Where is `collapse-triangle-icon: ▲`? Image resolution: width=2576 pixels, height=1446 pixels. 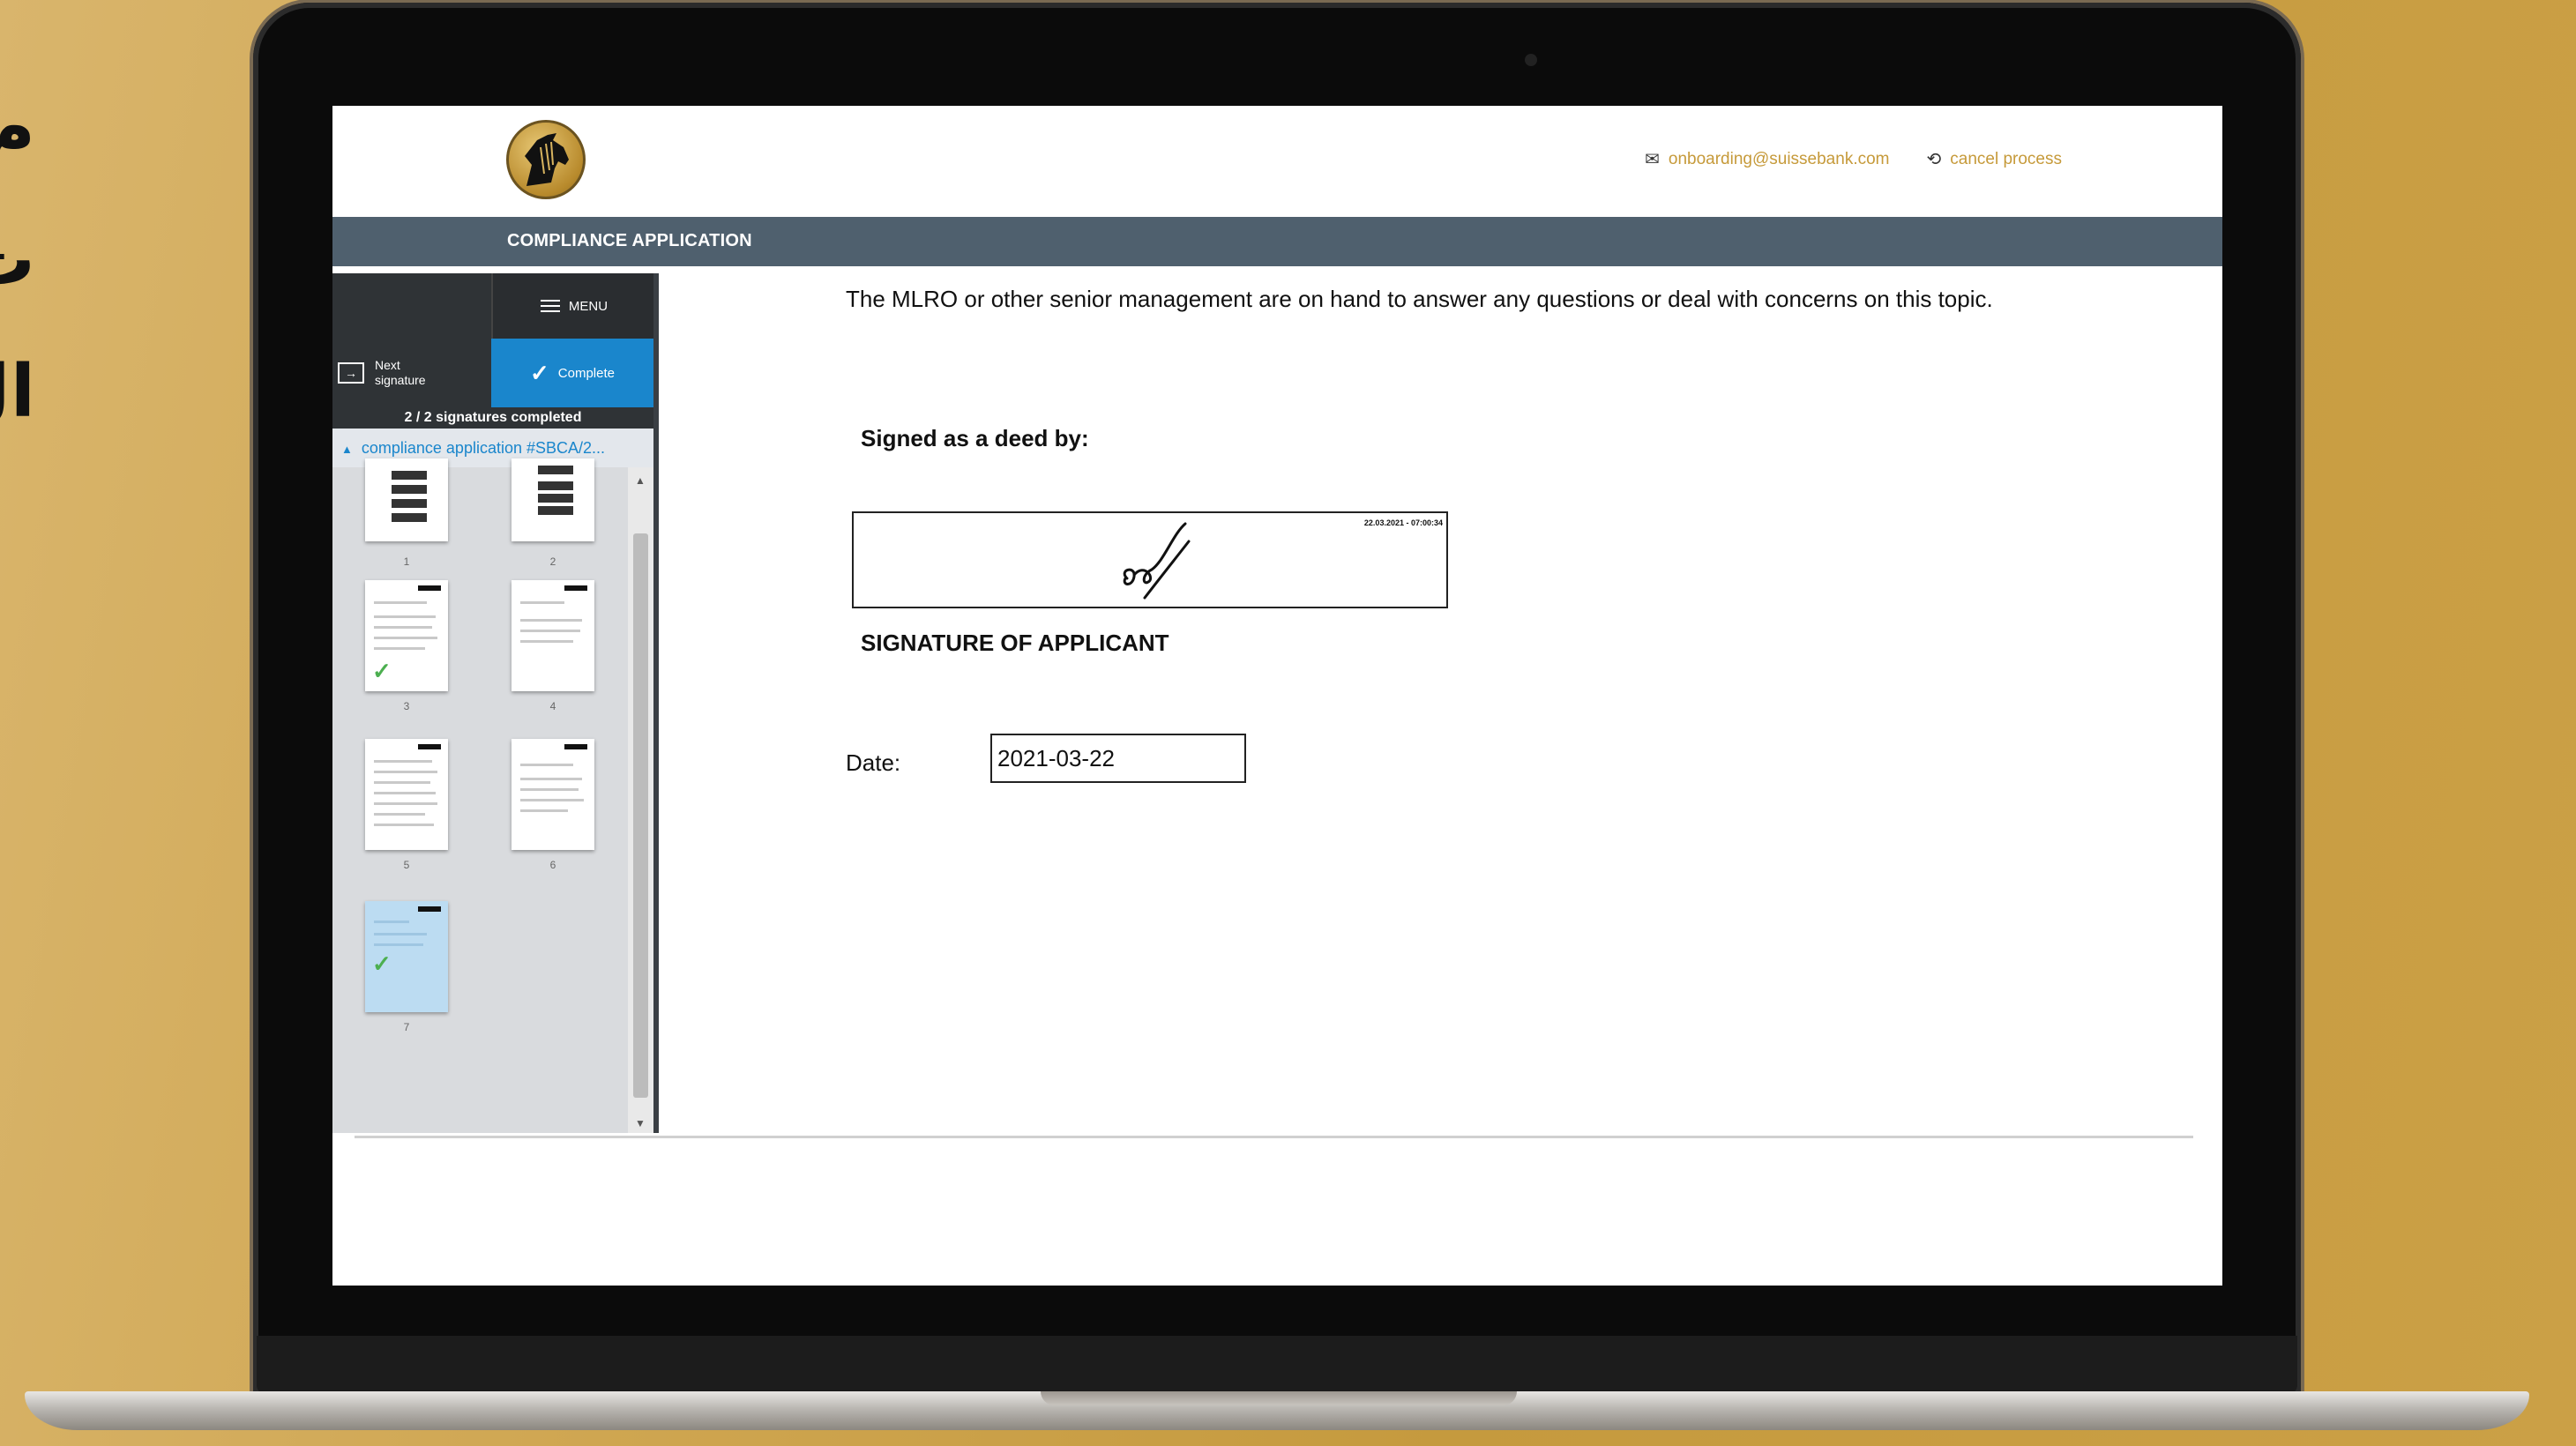
collapse-triangle-icon: ▲ is located at coordinates (347, 449).